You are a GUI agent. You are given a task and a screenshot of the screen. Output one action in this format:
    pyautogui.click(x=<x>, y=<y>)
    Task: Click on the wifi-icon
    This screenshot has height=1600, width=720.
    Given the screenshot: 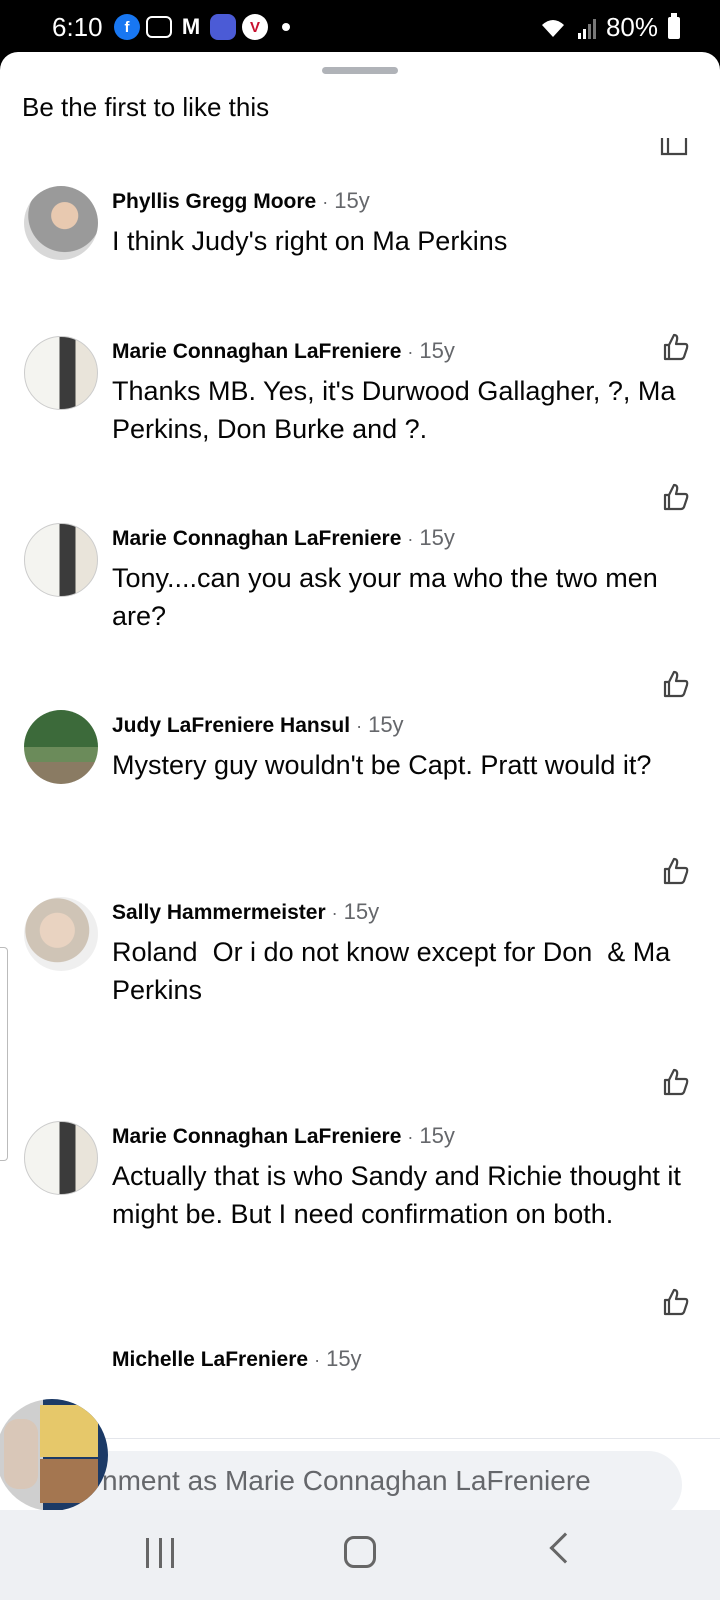 What is the action you would take?
    pyautogui.click(x=552, y=28)
    